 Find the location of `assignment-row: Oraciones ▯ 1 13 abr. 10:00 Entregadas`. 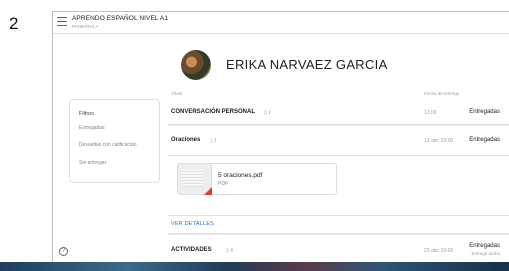

assignment-row: Oraciones ▯ 1 13 abr. 10:00 Entregadas is located at coordinates (338, 141).